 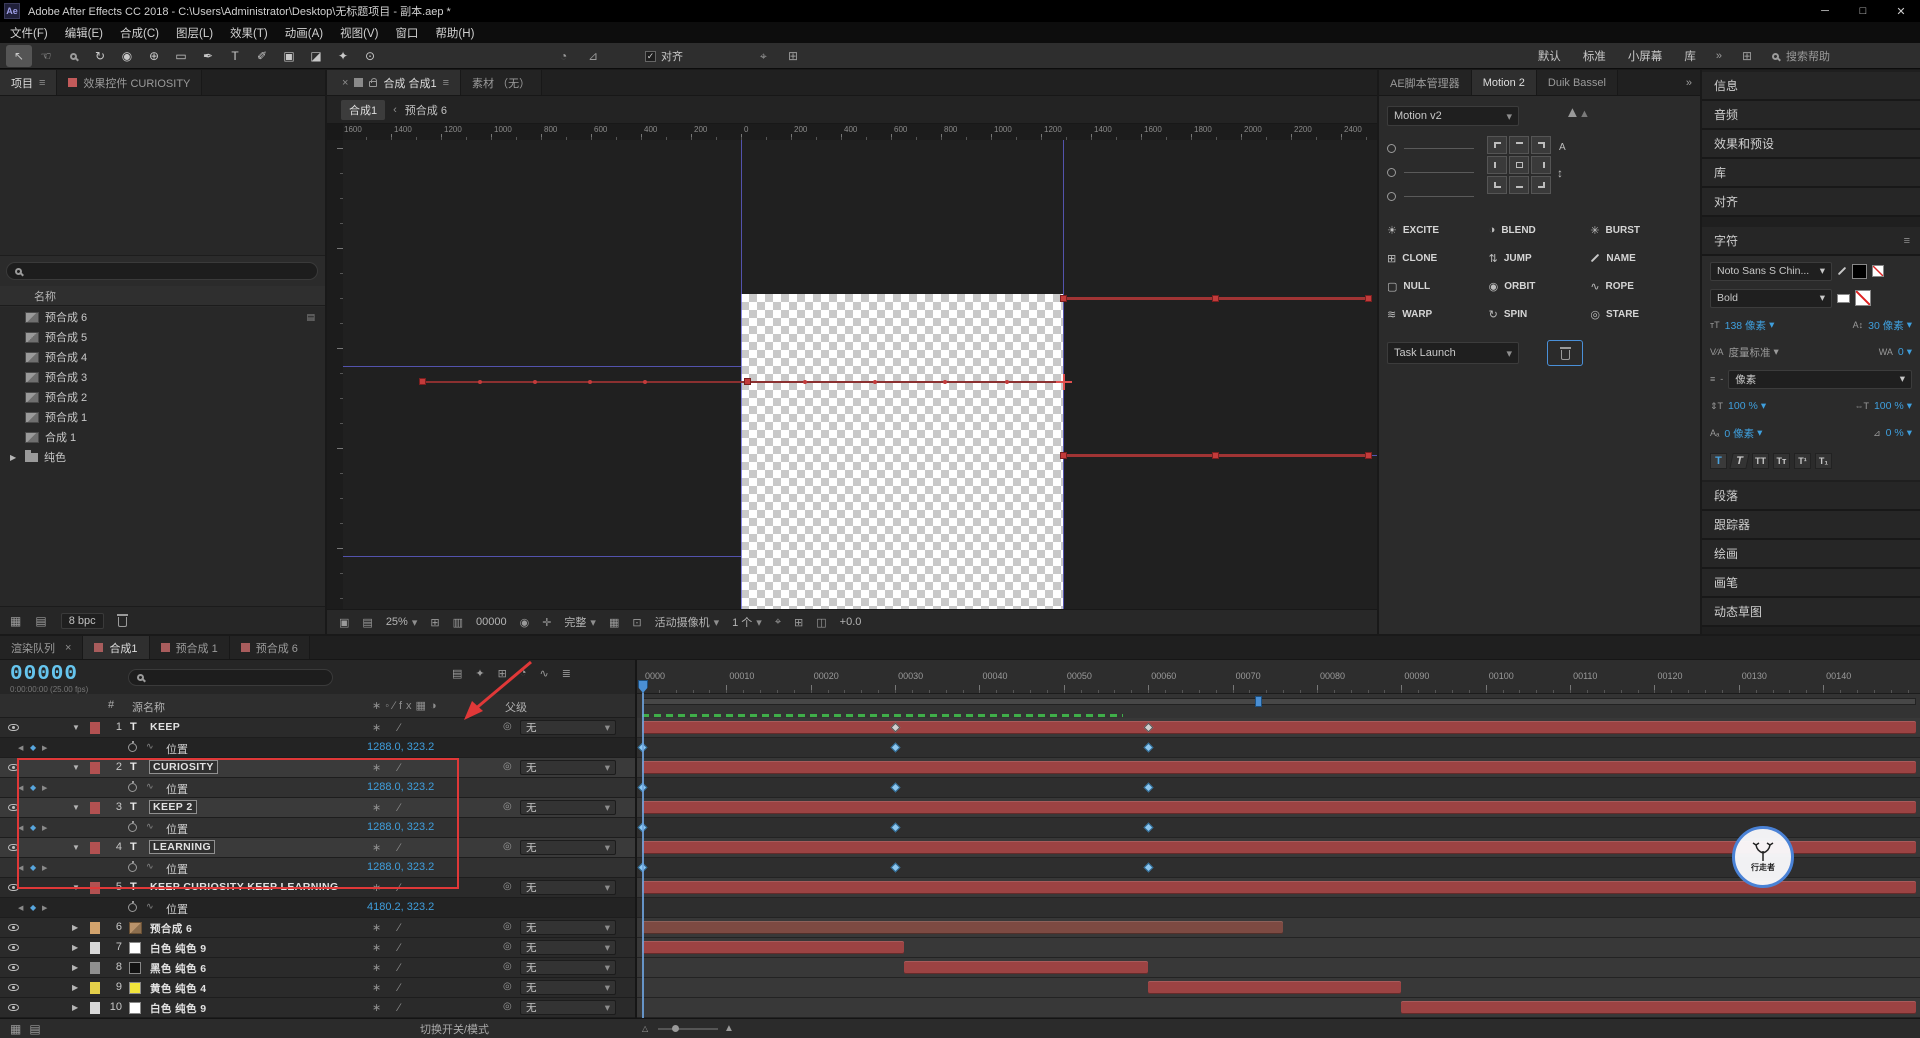 What do you see at coordinates (960, 948) in the screenshot?
I see `layer-row: ▶ 7 白色 纯色 9 ∗ ∕ ◎ 无 ▾` at bounding box center [960, 948].